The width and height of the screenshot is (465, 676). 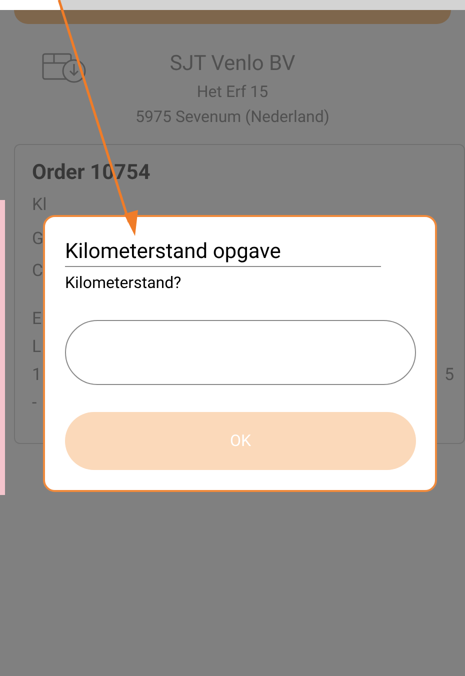 What do you see at coordinates (223, 253) in the screenshot?
I see `dialog-title: Kilometerstand opgave` at bounding box center [223, 253].